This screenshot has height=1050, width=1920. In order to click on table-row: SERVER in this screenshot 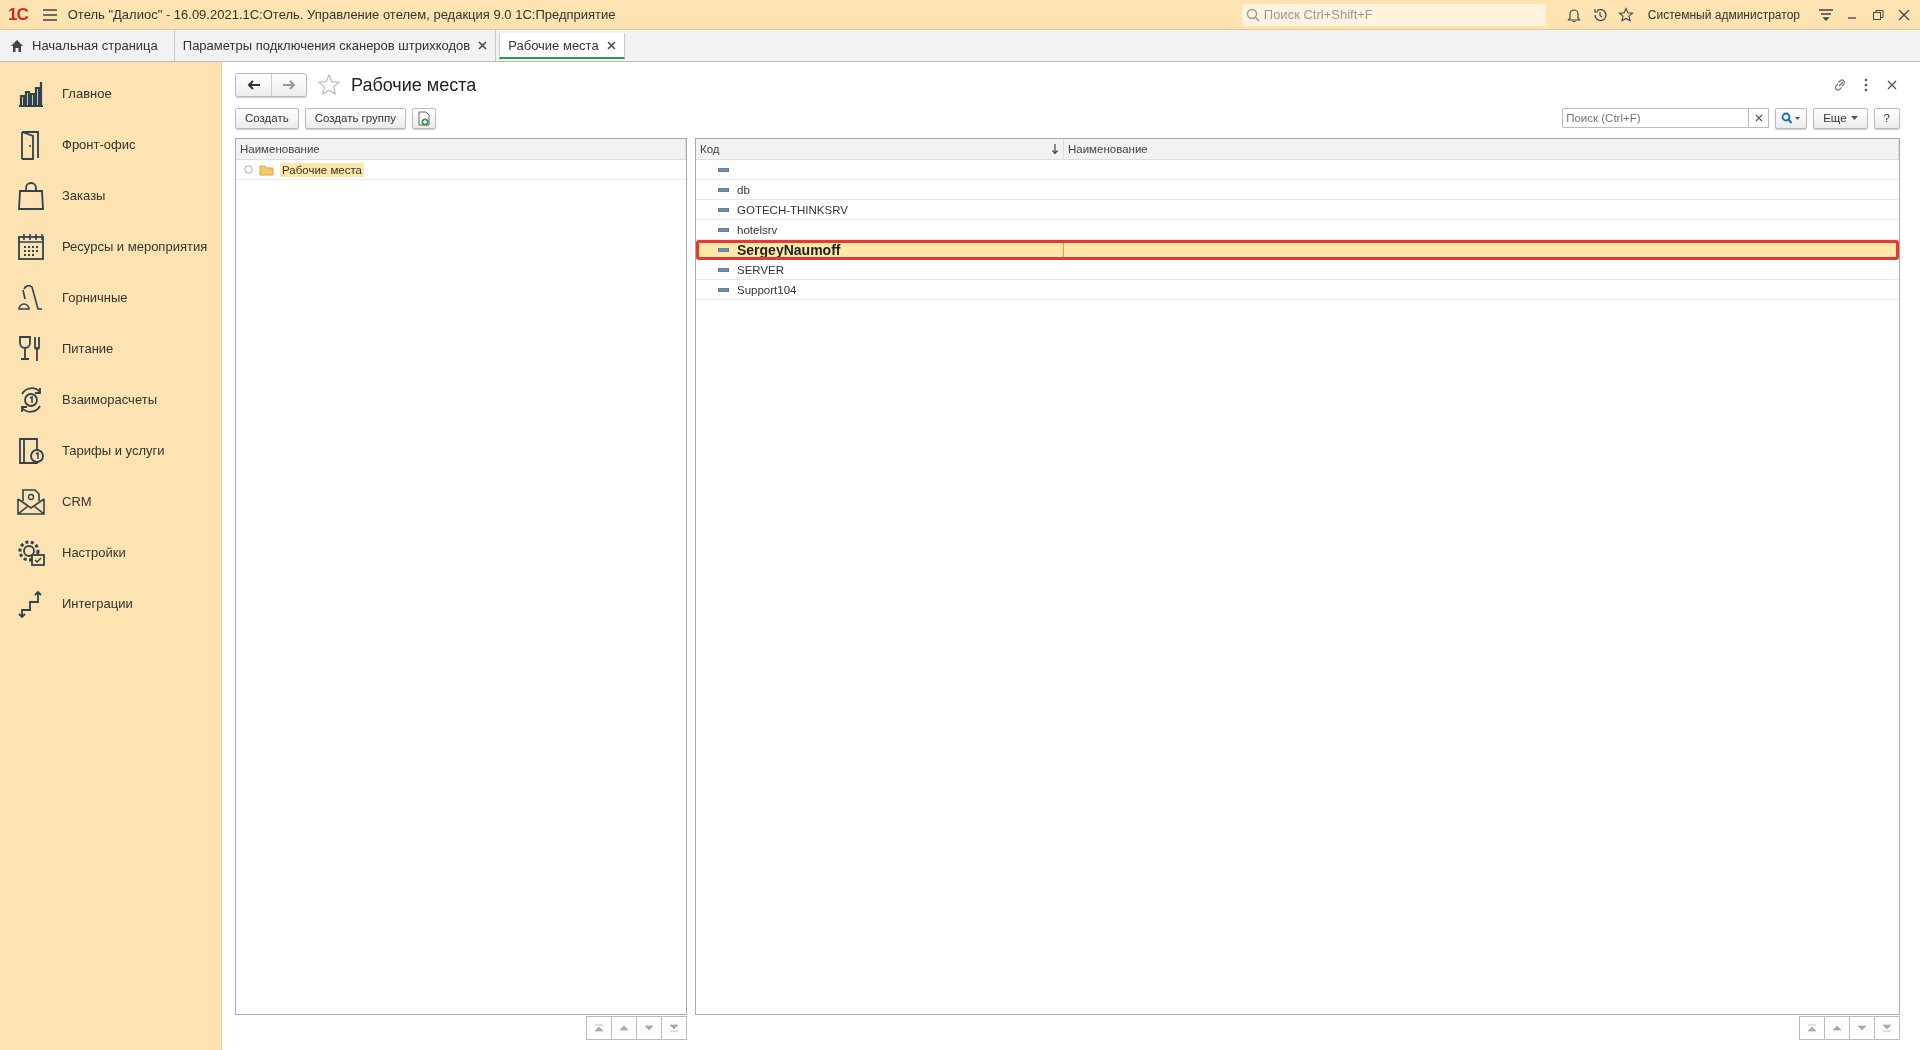, I will do `click(1297, 270)`.